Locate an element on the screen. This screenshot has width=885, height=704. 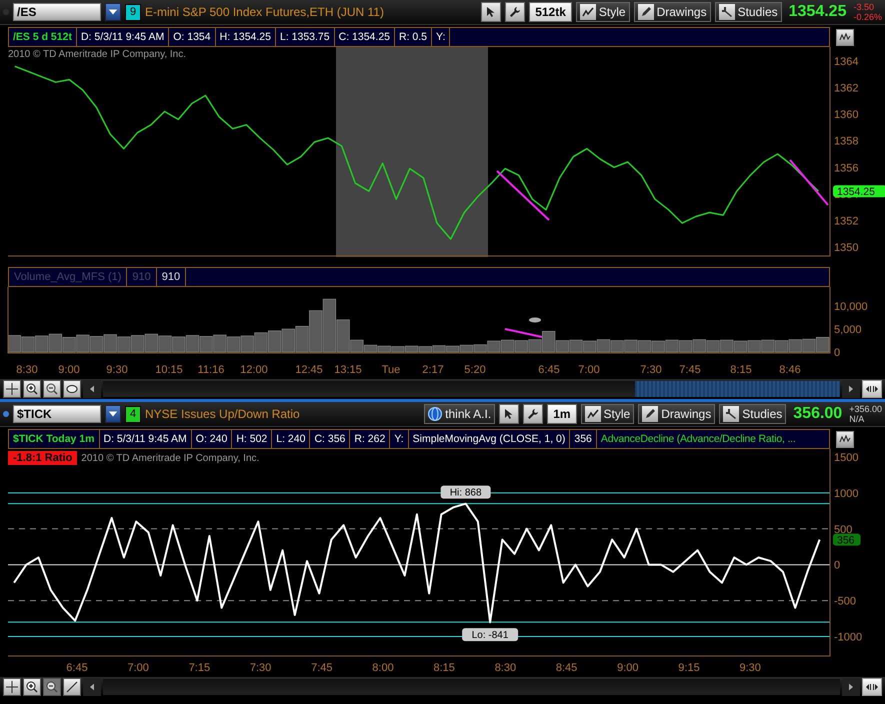
info-cell: Y: is located at coordinates (399, 439).